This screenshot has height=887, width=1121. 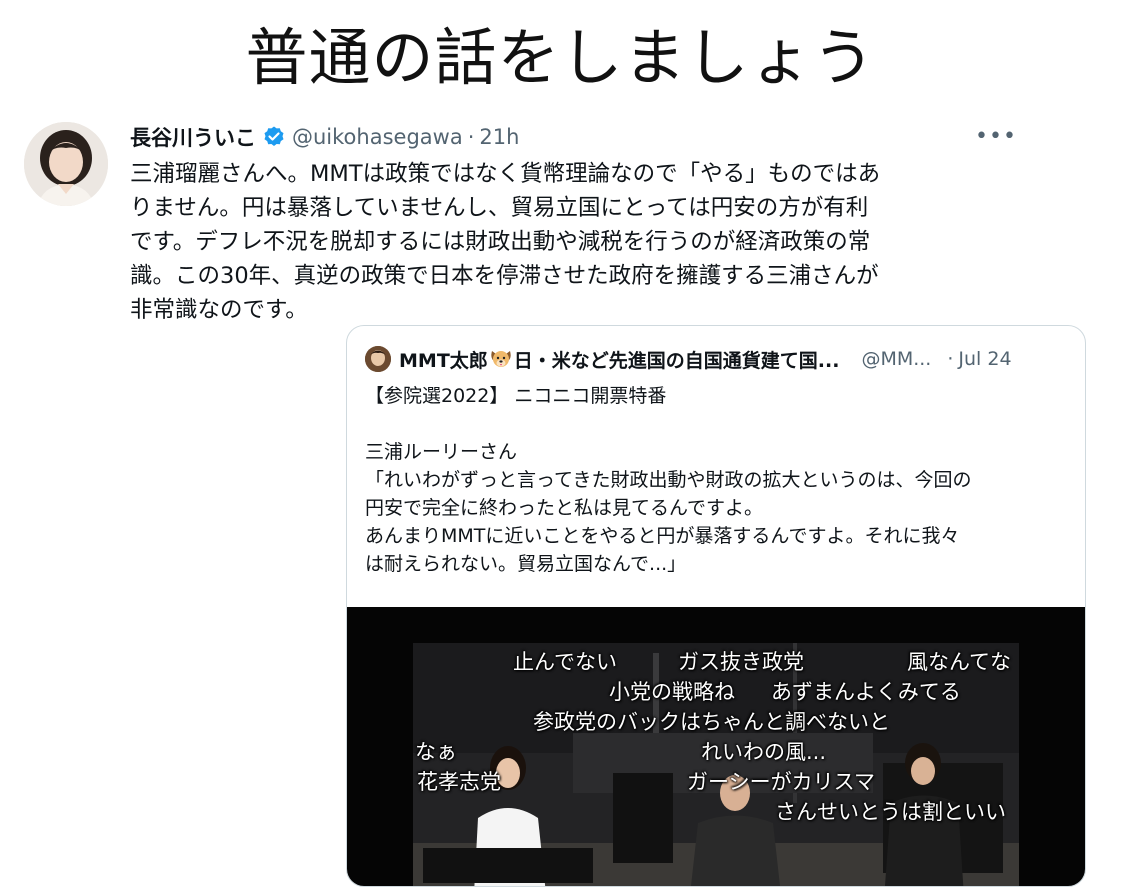 What do you see at coordinates (720, 424) in the screenshot?
I see `quoted-text-line` at bounding box center [720, 424].